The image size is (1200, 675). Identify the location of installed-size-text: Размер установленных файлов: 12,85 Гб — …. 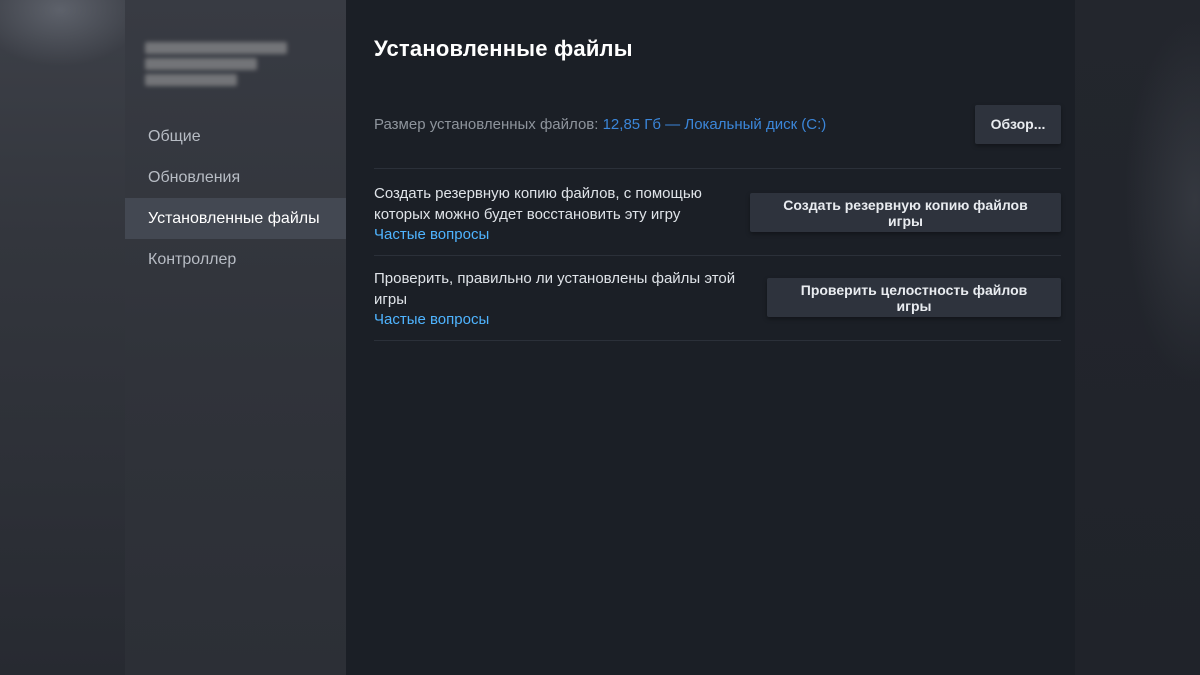
(600, 124).